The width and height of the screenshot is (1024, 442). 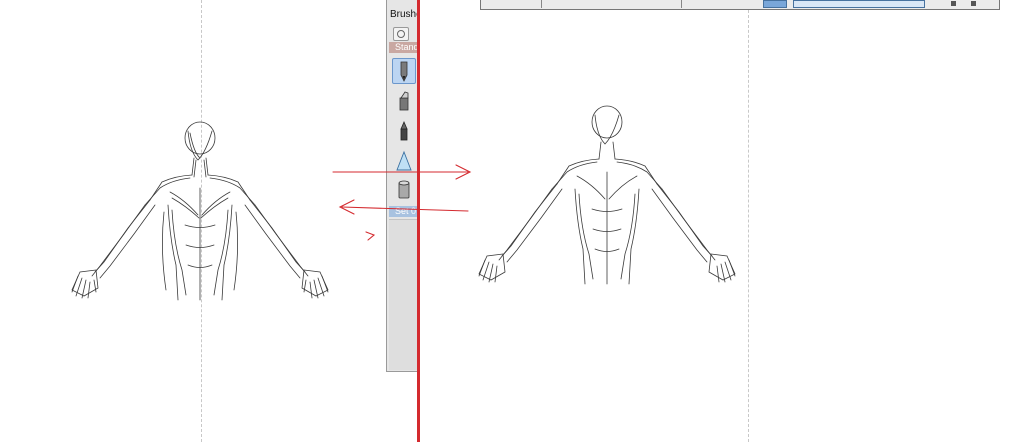 I want to click on toolbar-button, so click(x=775, y=4).